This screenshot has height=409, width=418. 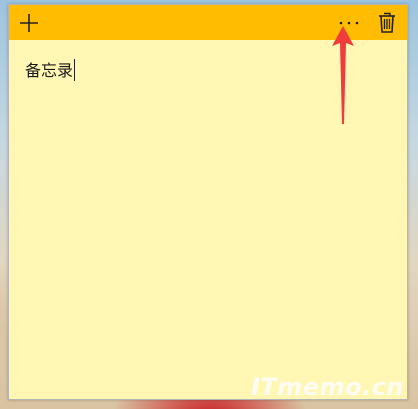 What do you see at coordinates (75, 70) in the screenshot?
I see `text-cursor` at bounding box center [75, 70].